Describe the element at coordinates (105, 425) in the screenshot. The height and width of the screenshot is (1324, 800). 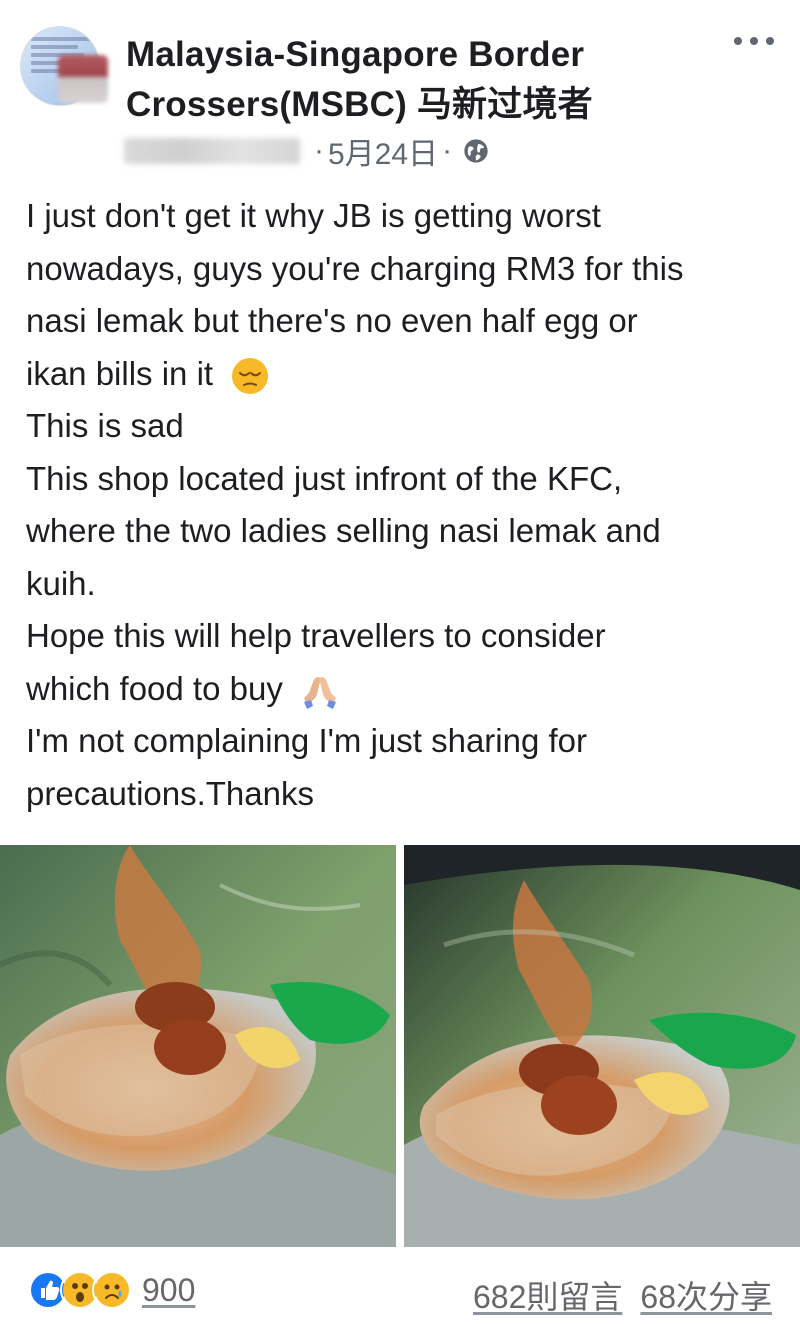
I see `post-line: This is sad` at that location.